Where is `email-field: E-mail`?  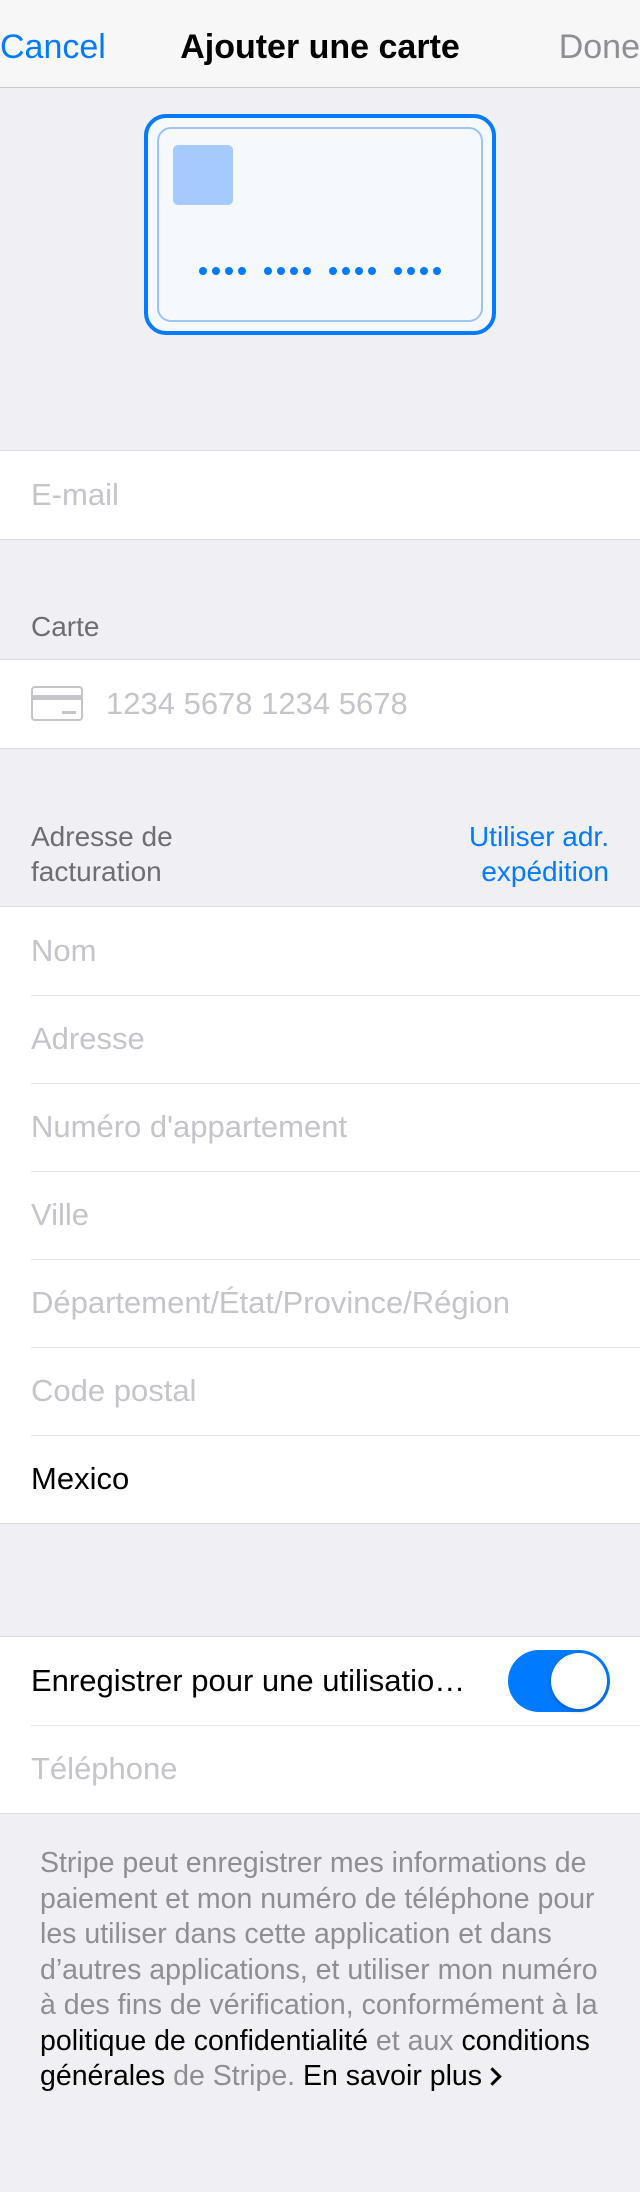
email-field: E-mail is located at coordinates (320, 495).